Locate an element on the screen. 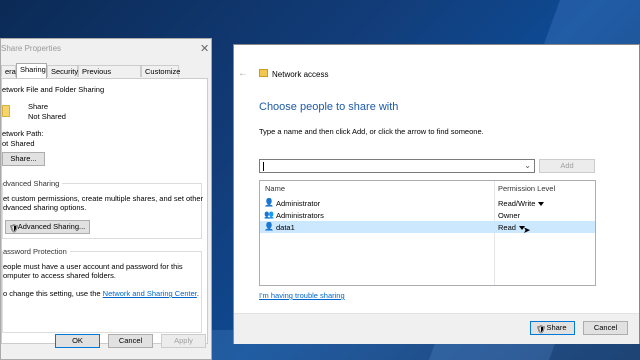 The image size is (640, 360). network-path-value: ot Shared is located at coordinates (18, 143).